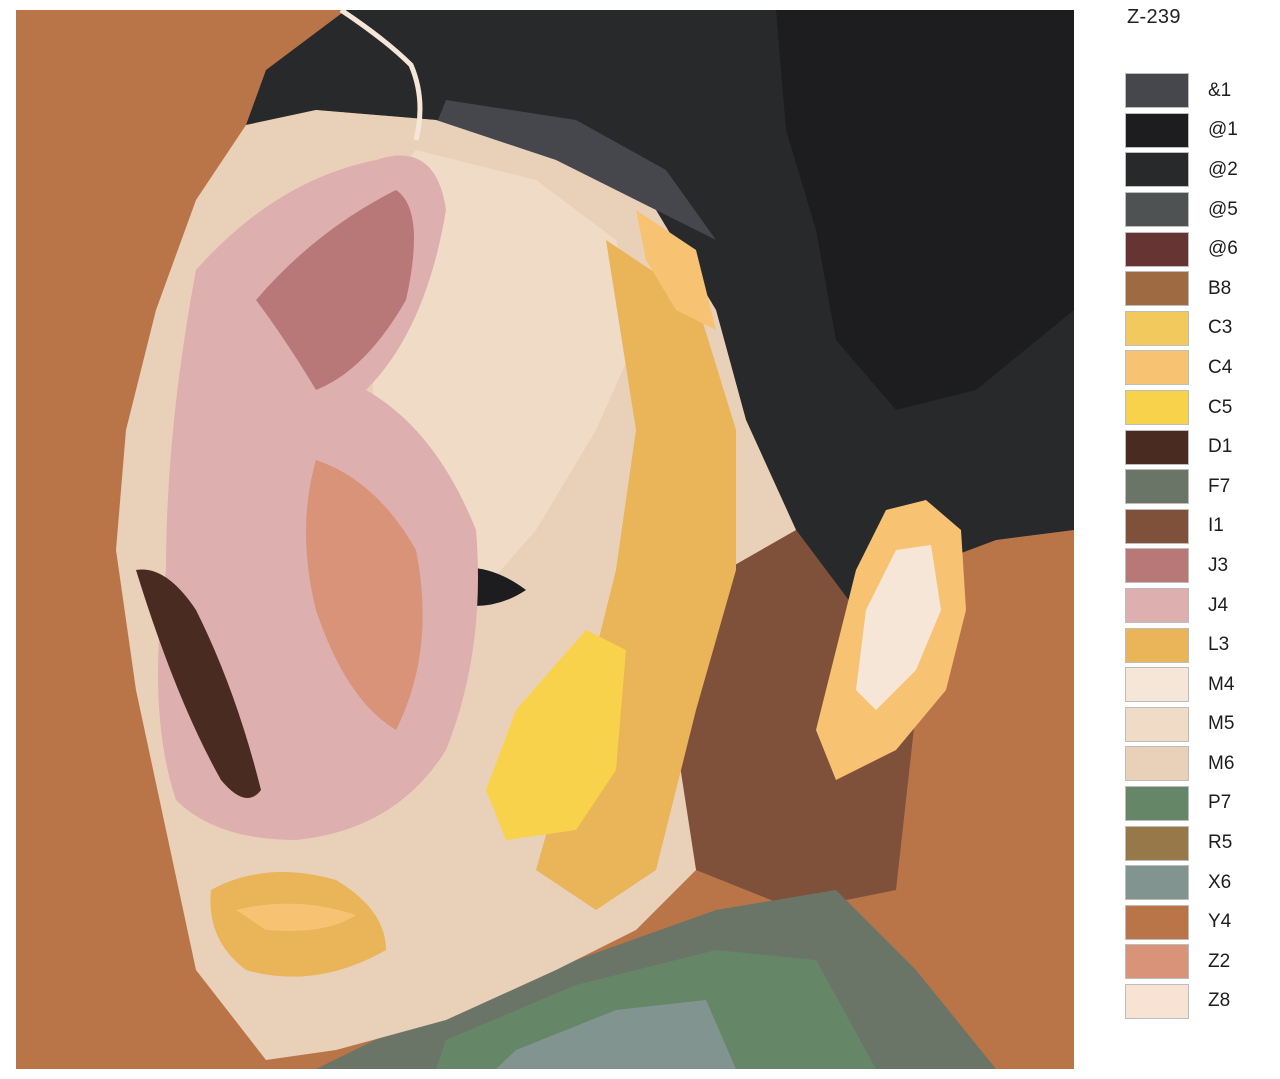 The height and width of the screenshot is (1079, 1280). Describe the element at coordinates (1195, 527) in the screenshot. I see `legend-row: I1` at that location.